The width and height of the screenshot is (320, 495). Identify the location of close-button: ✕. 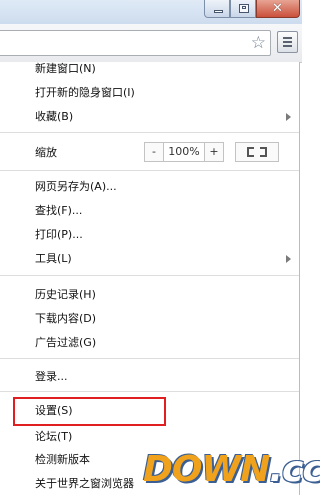
(278, 9).